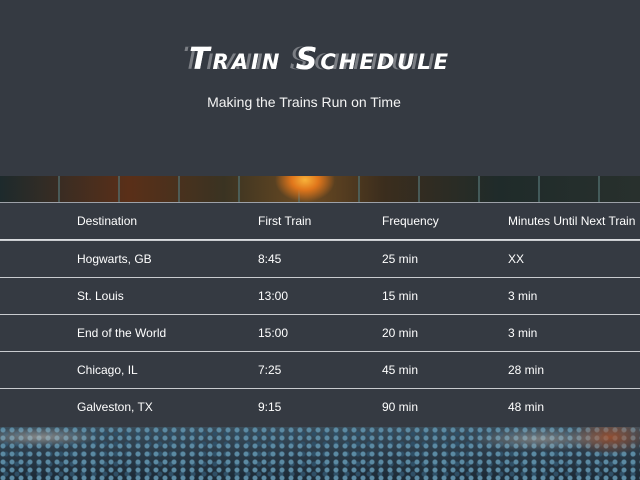  What do you see at coordinates (526, 407) in the screenshot?
I see `minutes-until-next-cell: 48 min` at bounding box center [526, 407].